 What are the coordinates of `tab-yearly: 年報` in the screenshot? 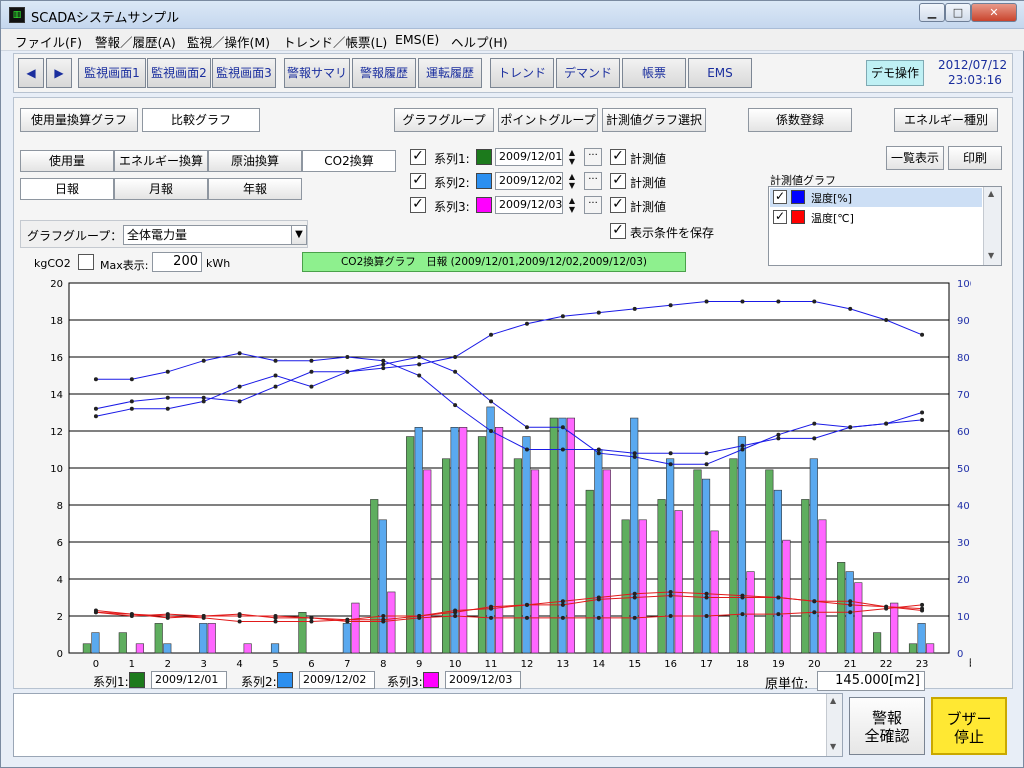 It's located at (255, 189).